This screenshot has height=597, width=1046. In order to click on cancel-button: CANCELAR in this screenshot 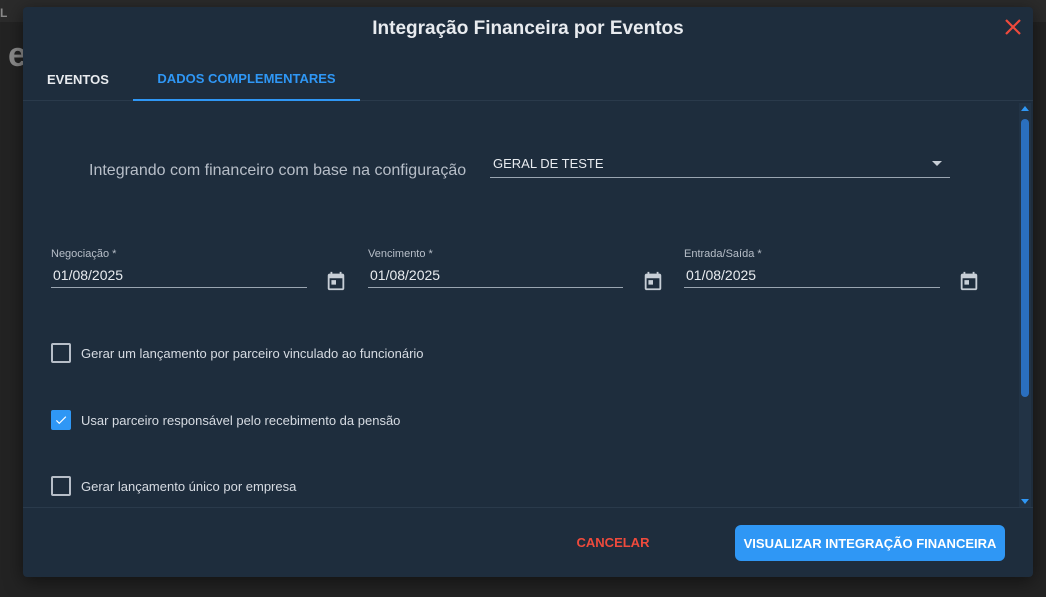, I will do `click(613, 542)`.